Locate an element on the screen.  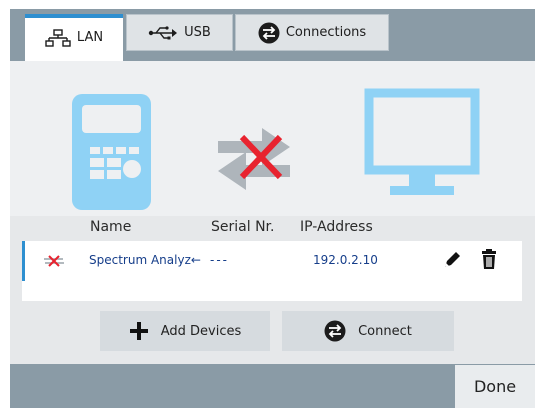
table-row: Spectrum Analyz← --- 192.0.2.10 is located at coordinates (272, 261).